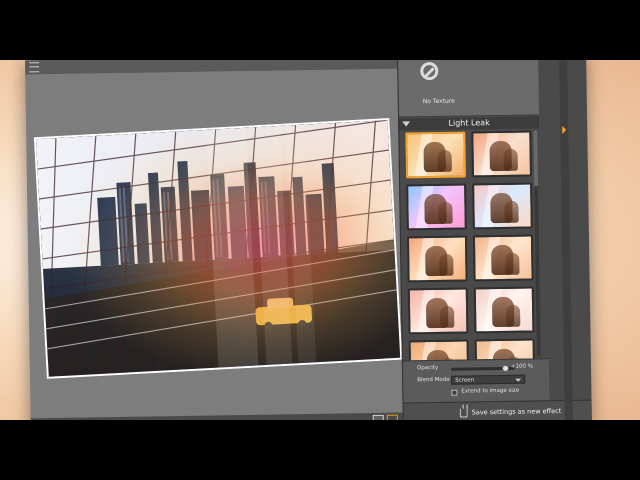 The width and height of the screenshot is (640, 480). What do you see at coordinates (490, 391) in the screenshot?
I see `extend-label: Extend to image size` at bounding box center [490, 391].